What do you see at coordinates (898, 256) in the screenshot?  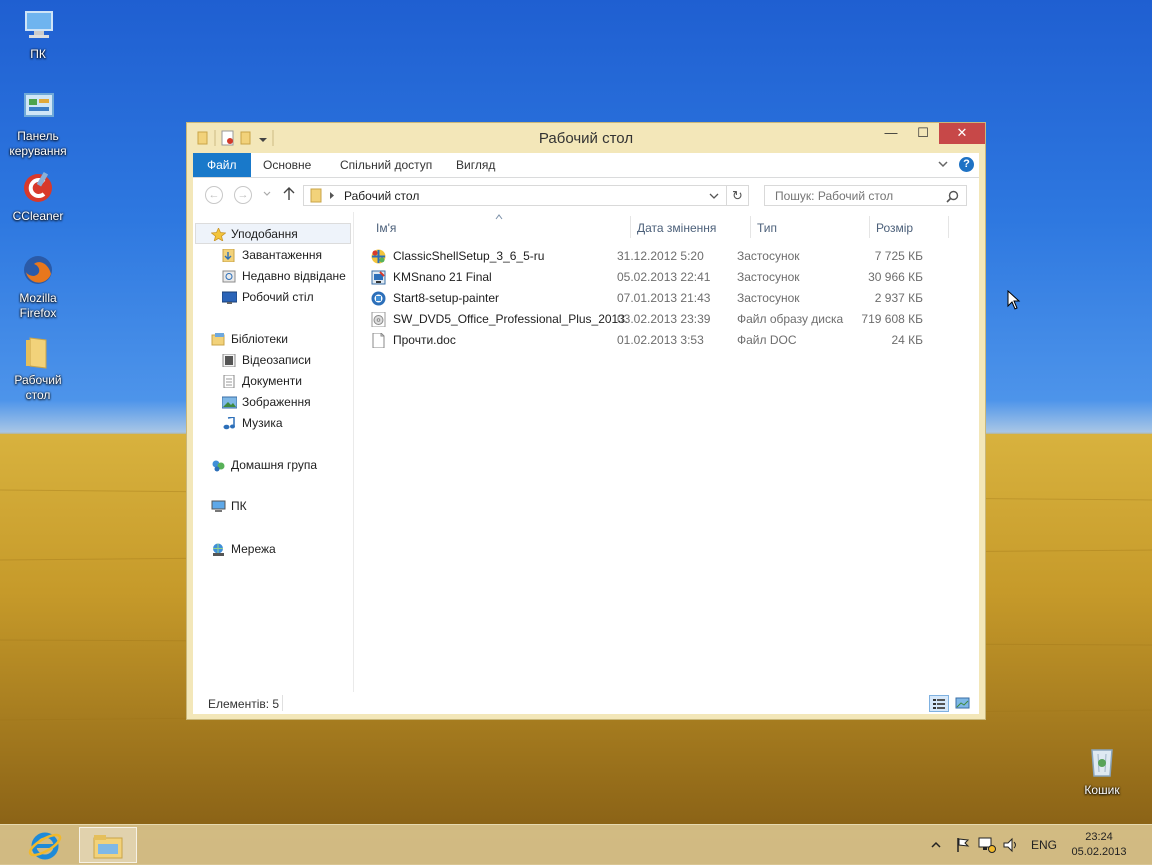 I see `file-size: 7 725 КБ` at bounding box center [898, 256].